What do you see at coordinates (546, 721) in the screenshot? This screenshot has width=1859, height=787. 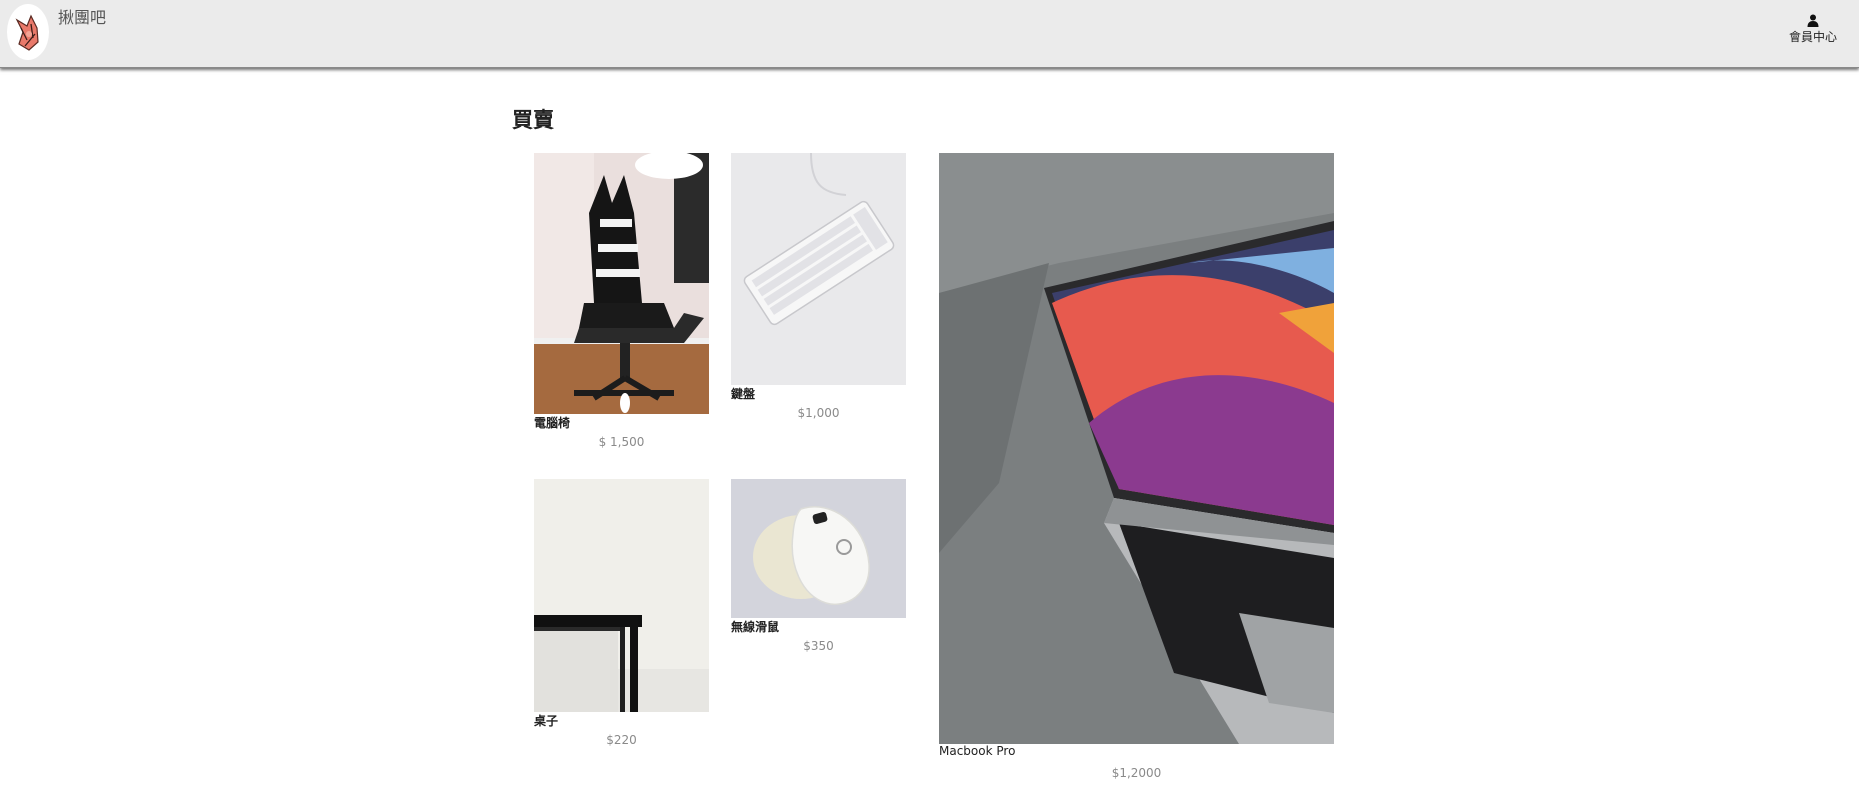 I see `product-name: 桌子` at bounding box center [546, 721].